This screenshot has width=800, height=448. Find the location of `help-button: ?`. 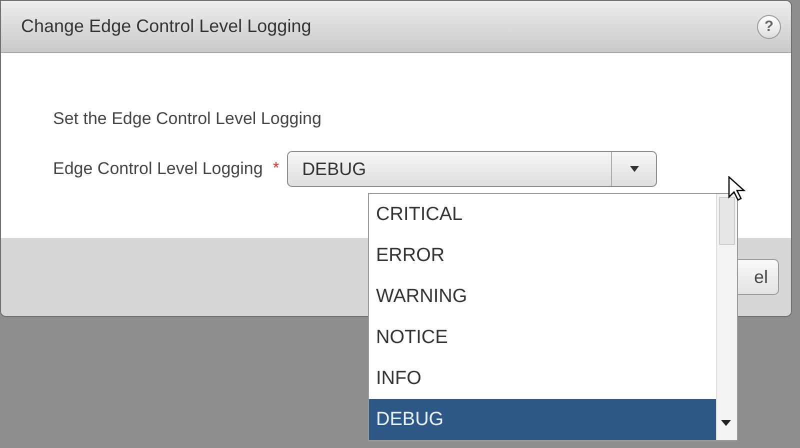

help-button: ? is located at coordinates (769, 26).